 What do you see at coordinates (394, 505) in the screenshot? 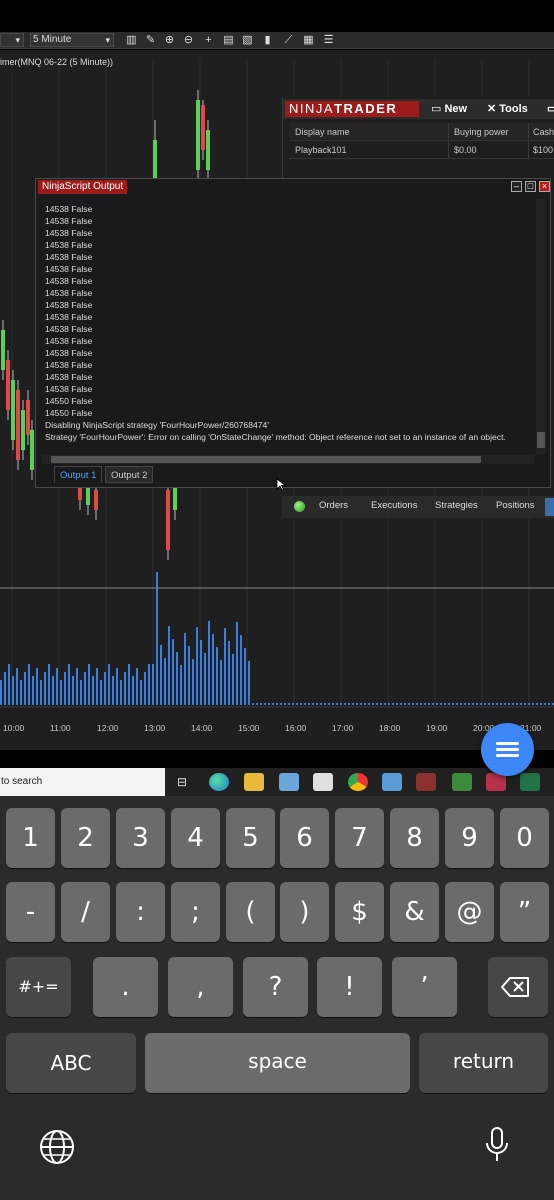
I see `tab-executions: Executions` at bounding box center [394, 505].